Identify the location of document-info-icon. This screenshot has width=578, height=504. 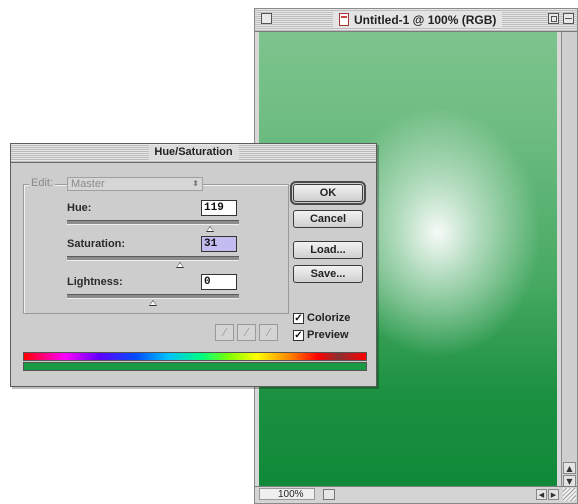
(329, 494).